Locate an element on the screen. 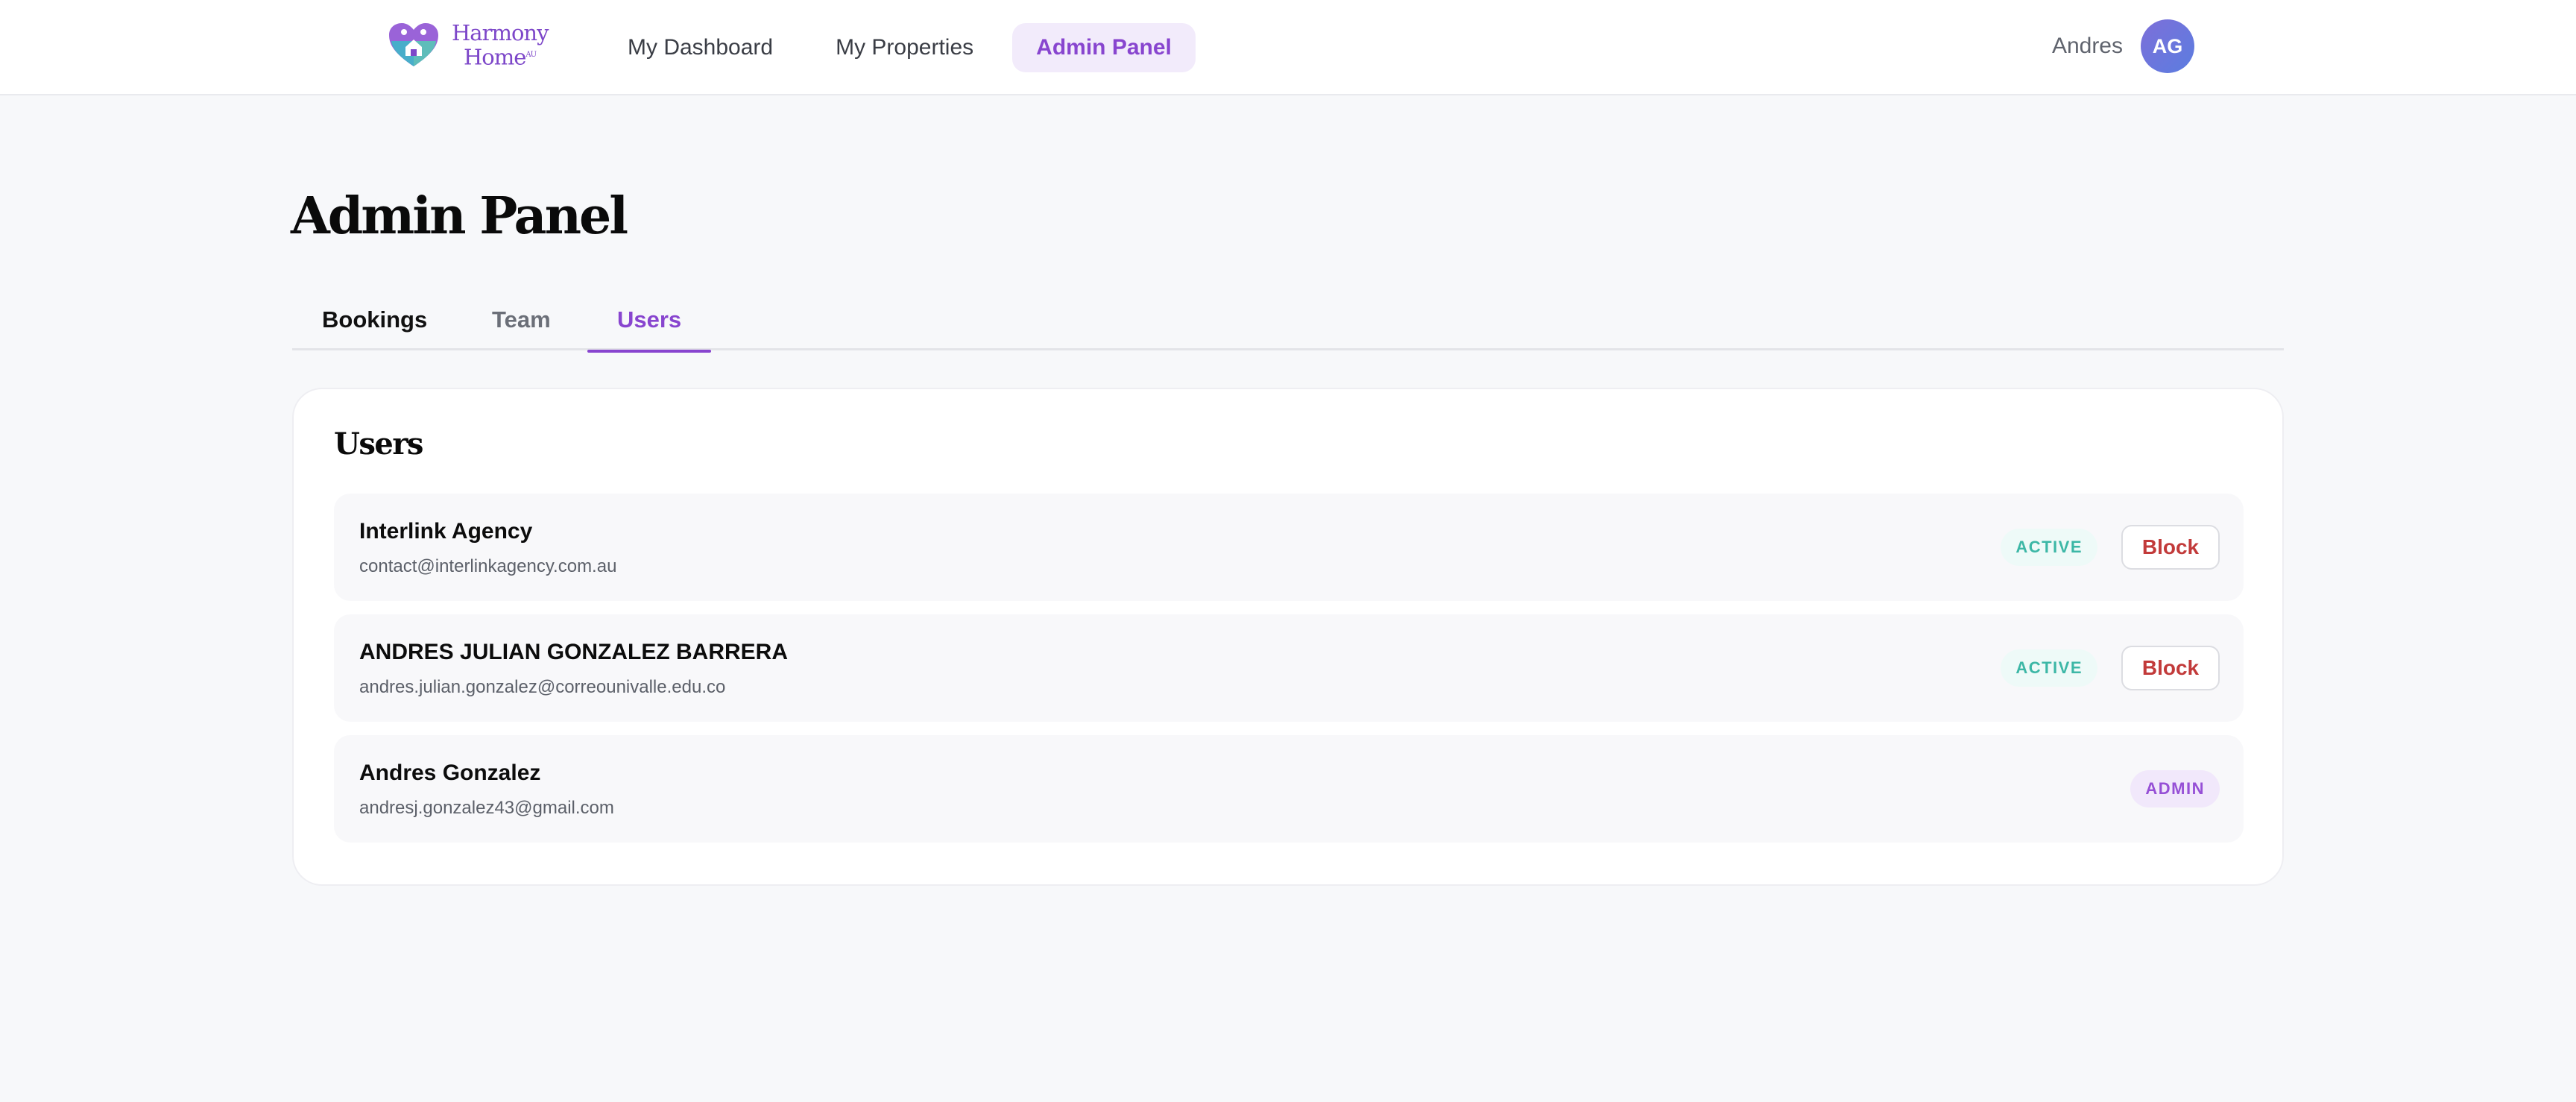 This screenshot has width=2576, height=1102. nav-my-dashboard: My Dashboard is located at coordinates (700, 47).